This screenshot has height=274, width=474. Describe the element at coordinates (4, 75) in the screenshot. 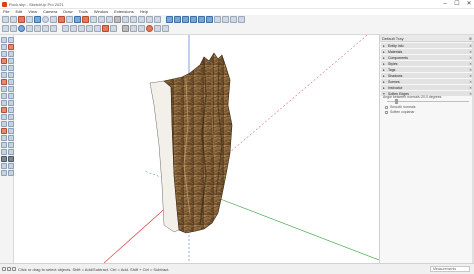

I see `circle-icon` at that location.